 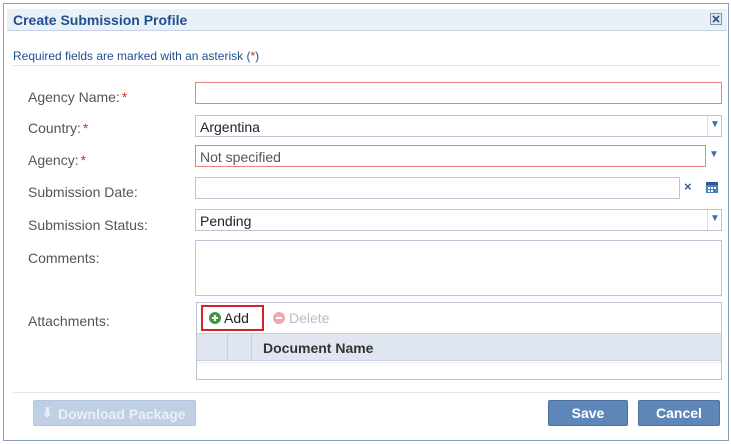 What do you see at coordinates (58, 128) in the screenshot?
I see `country-label: Country: *` at bounding box center [58, 128].